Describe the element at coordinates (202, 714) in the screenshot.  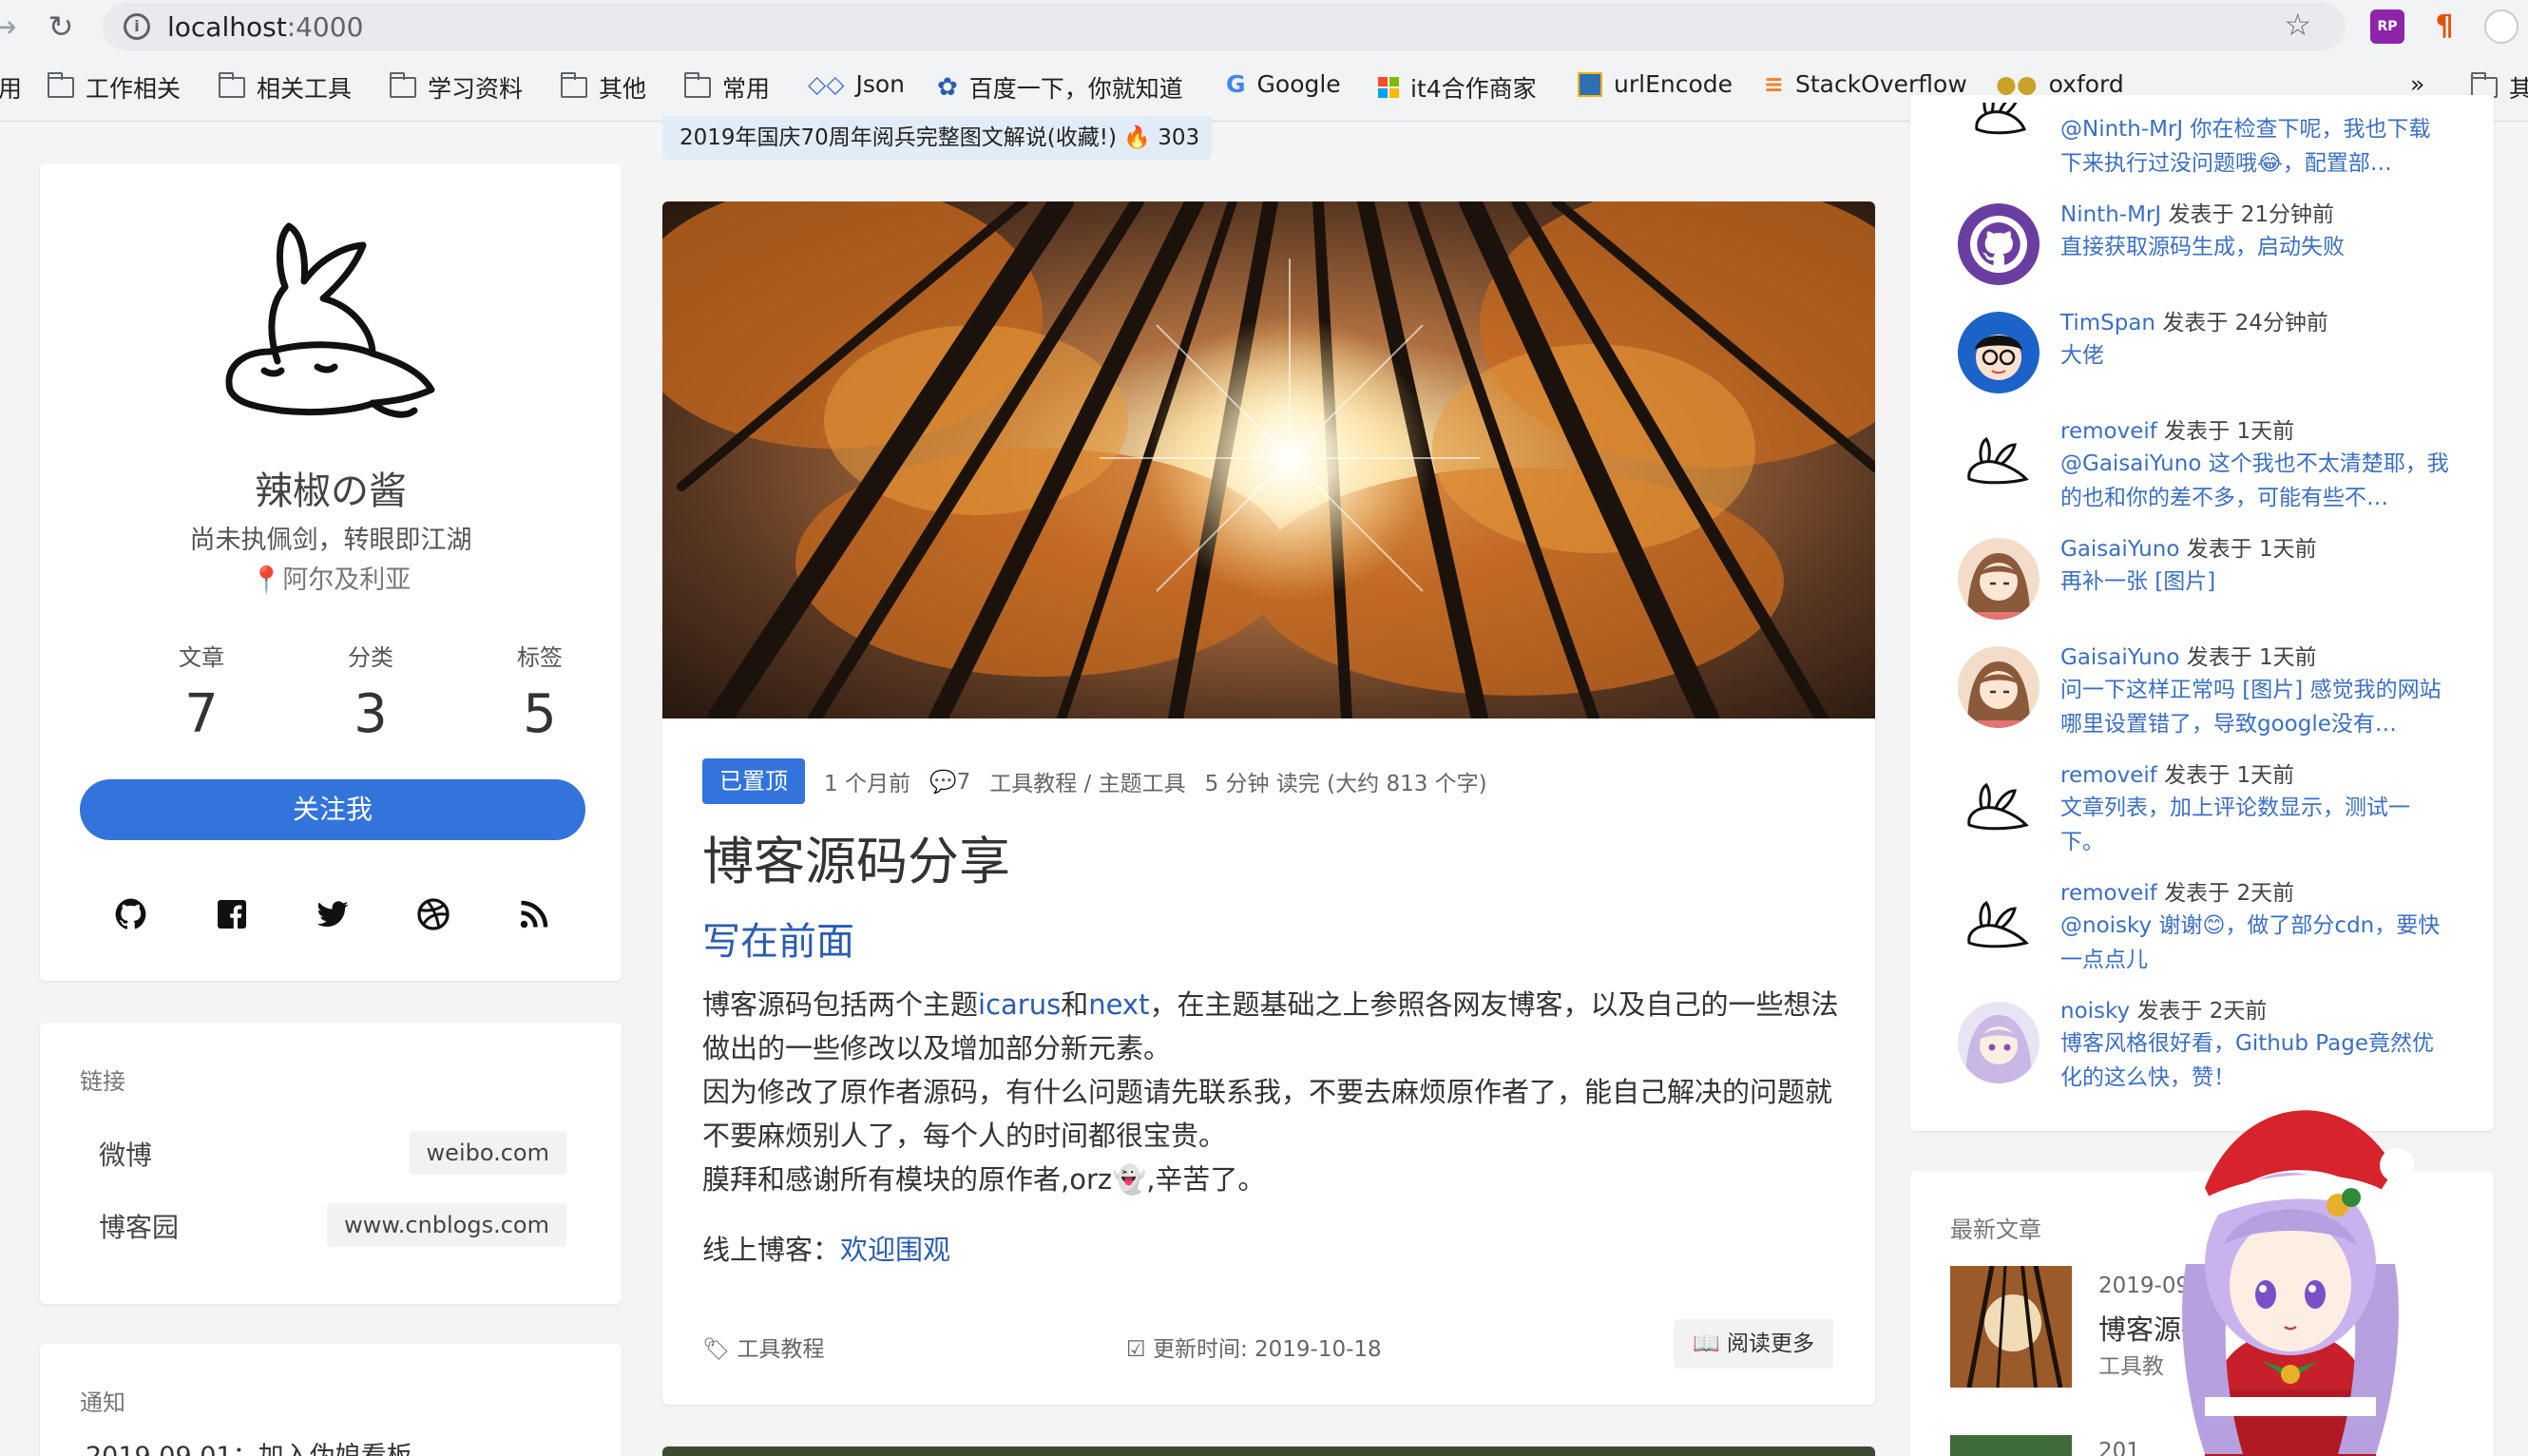
I see `stat-value: 7` at that location.